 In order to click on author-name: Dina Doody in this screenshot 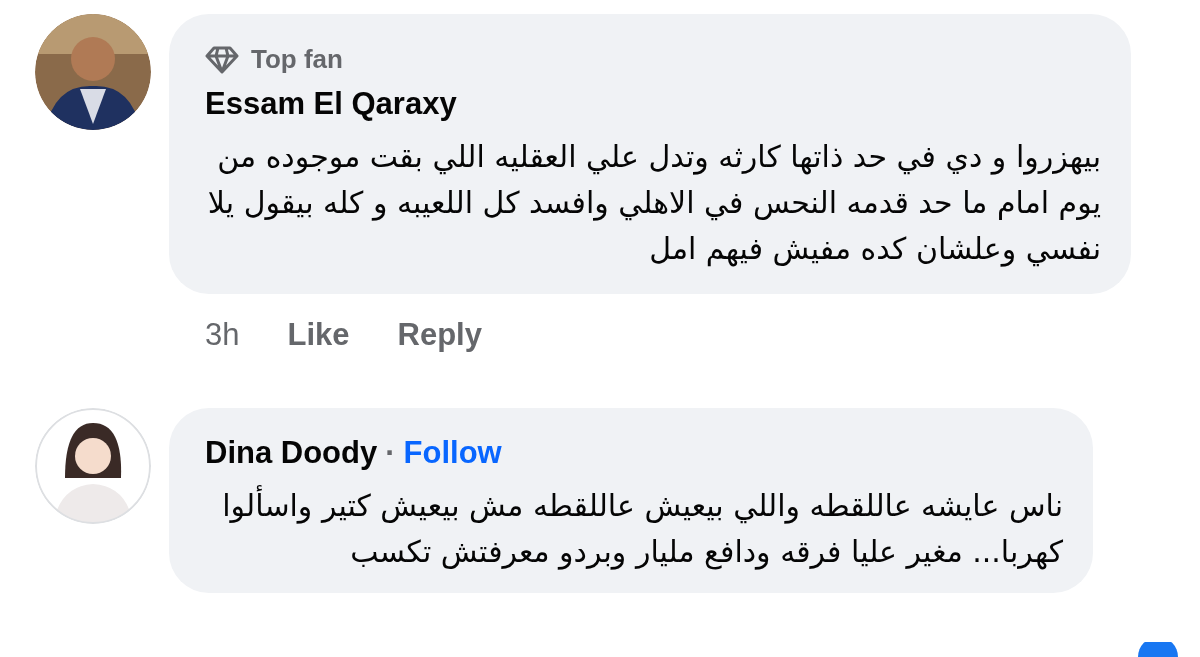, I will do `click(291, 453)`.